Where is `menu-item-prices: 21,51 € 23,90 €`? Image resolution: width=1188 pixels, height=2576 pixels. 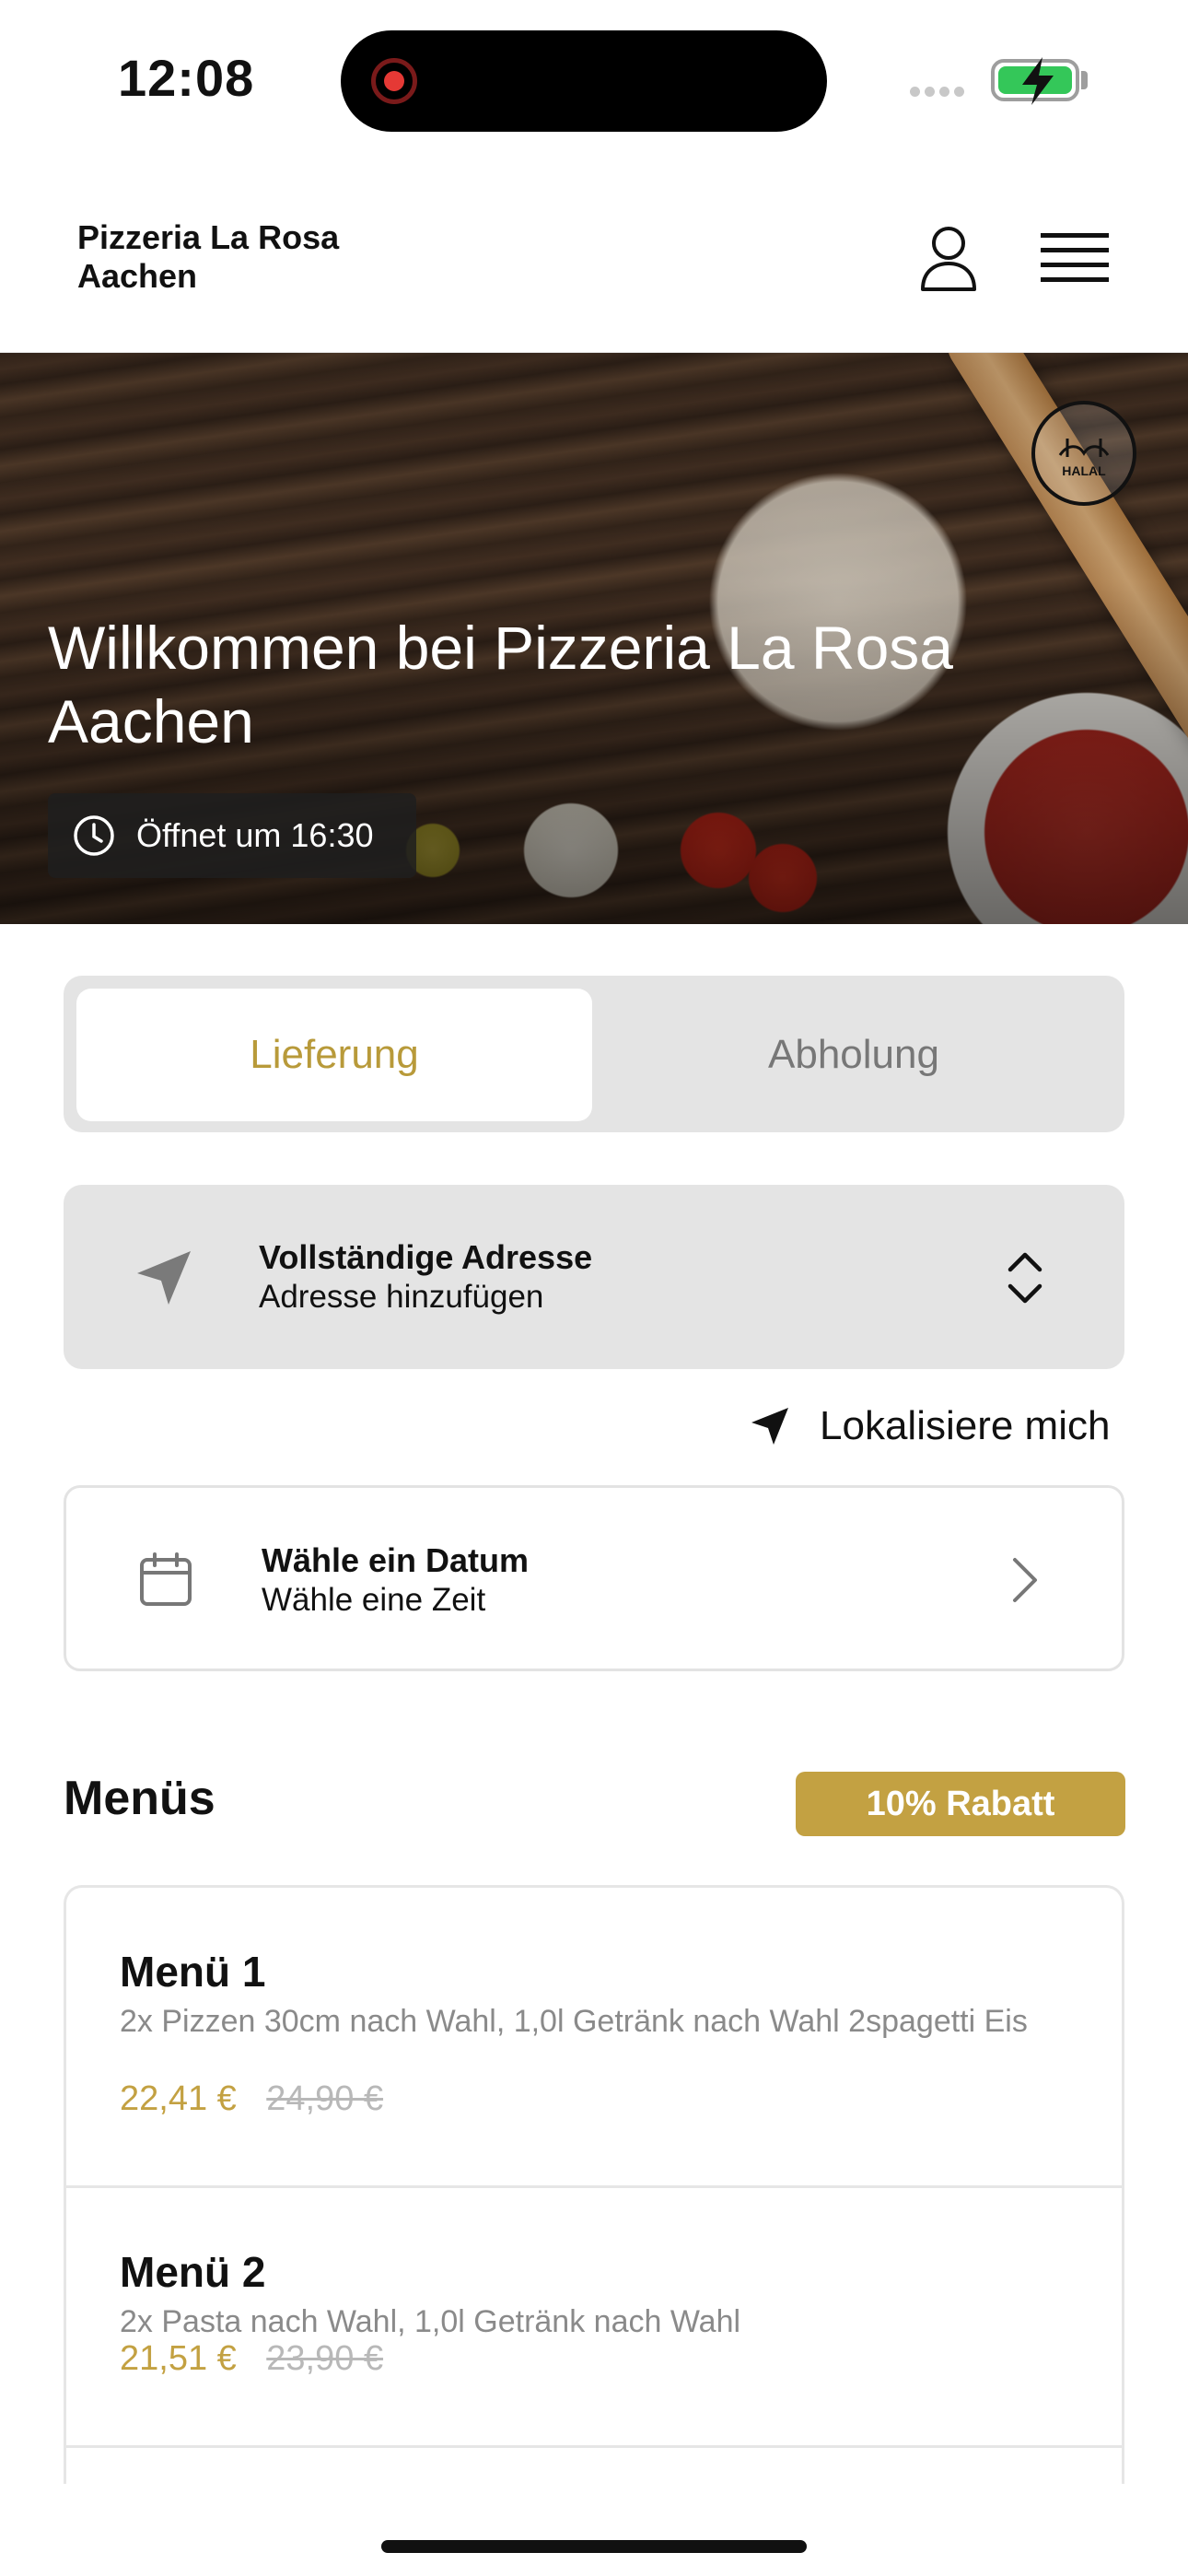 menu-item-prices: 21,51 € 23,90 € is located at coordinates (251, 2359).